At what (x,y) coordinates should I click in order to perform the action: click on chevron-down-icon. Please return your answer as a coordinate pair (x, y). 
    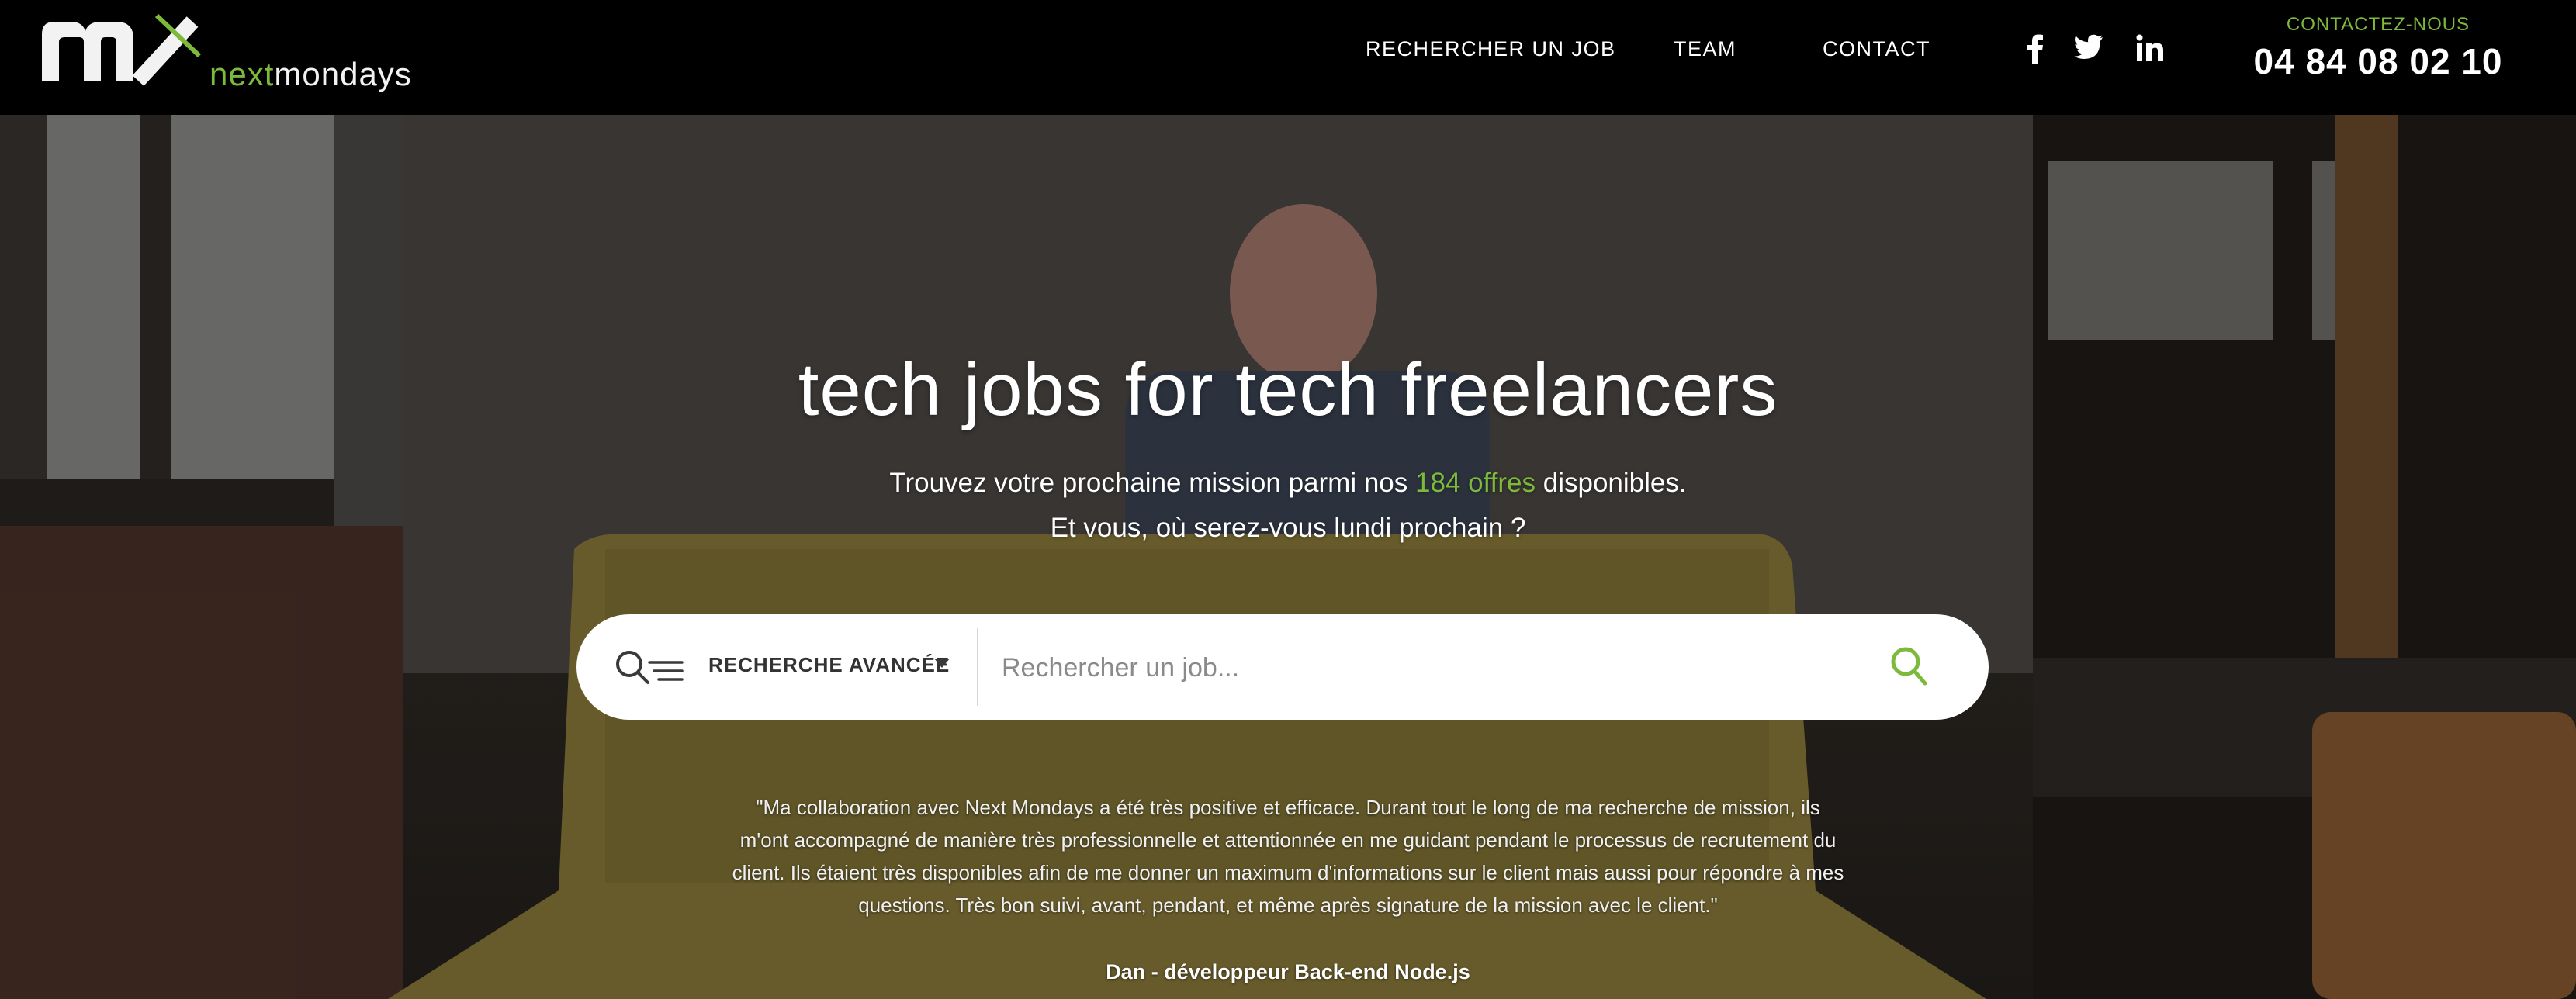
    Looking at the image, I should click on (941, 665).